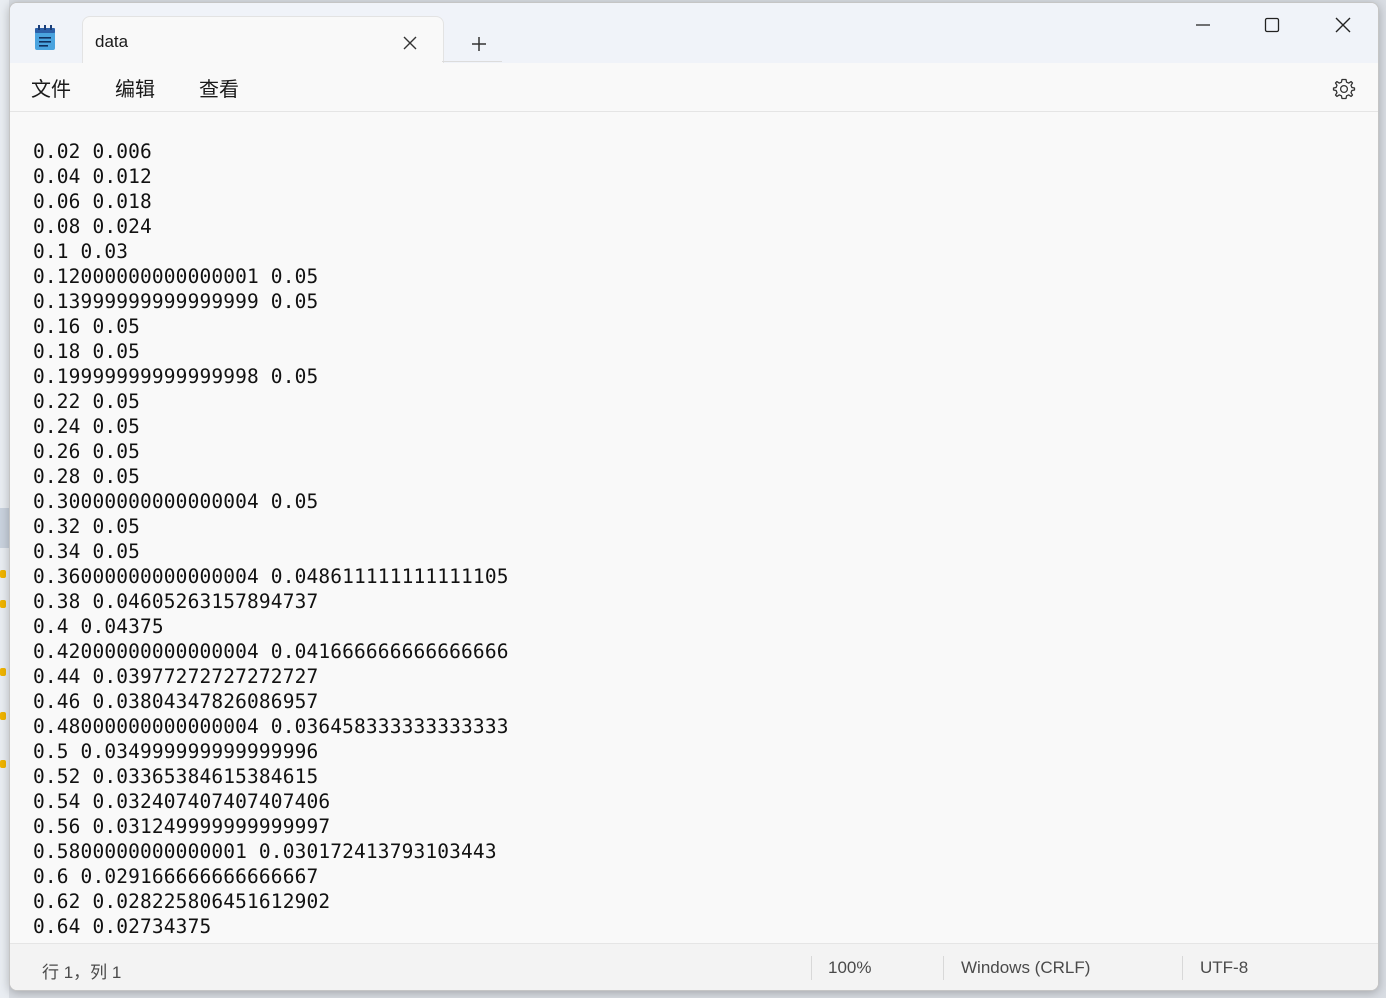 This screenshot has height=998, width=1386. I want to click on text-line: 0.08 0.024, so click(92, 226).